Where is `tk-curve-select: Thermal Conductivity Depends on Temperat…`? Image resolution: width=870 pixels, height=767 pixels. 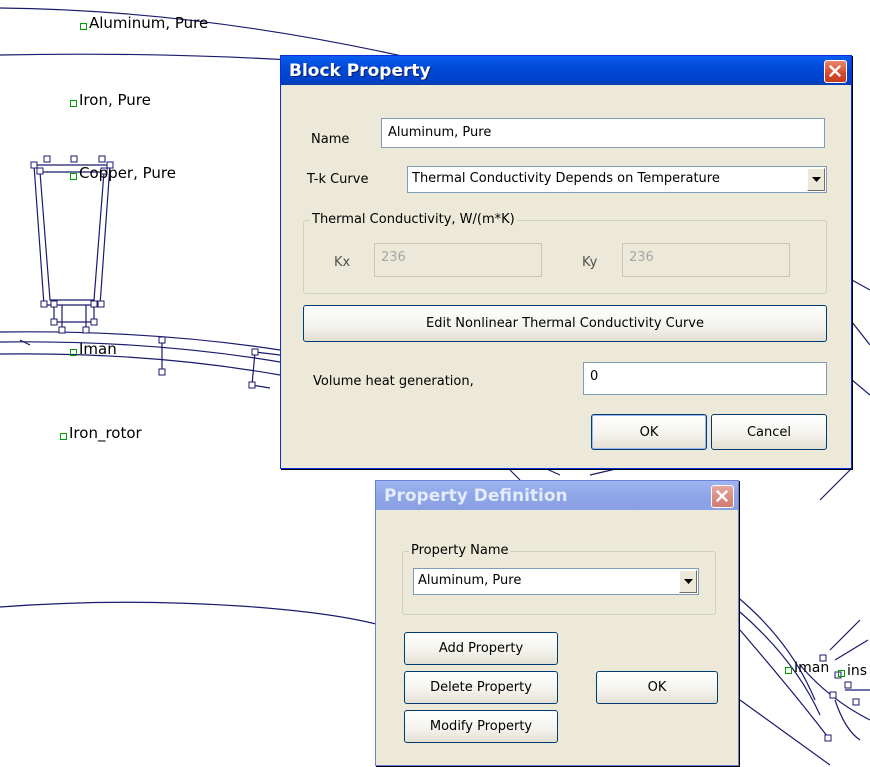 tk-curve-select: Thermal Conductivity Depends on Temperat… is located at coordinates (617, 179).